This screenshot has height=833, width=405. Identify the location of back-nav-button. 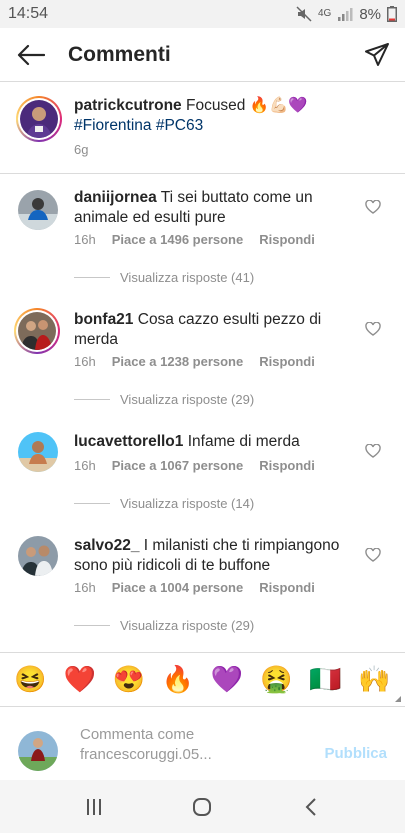
(311, 807).